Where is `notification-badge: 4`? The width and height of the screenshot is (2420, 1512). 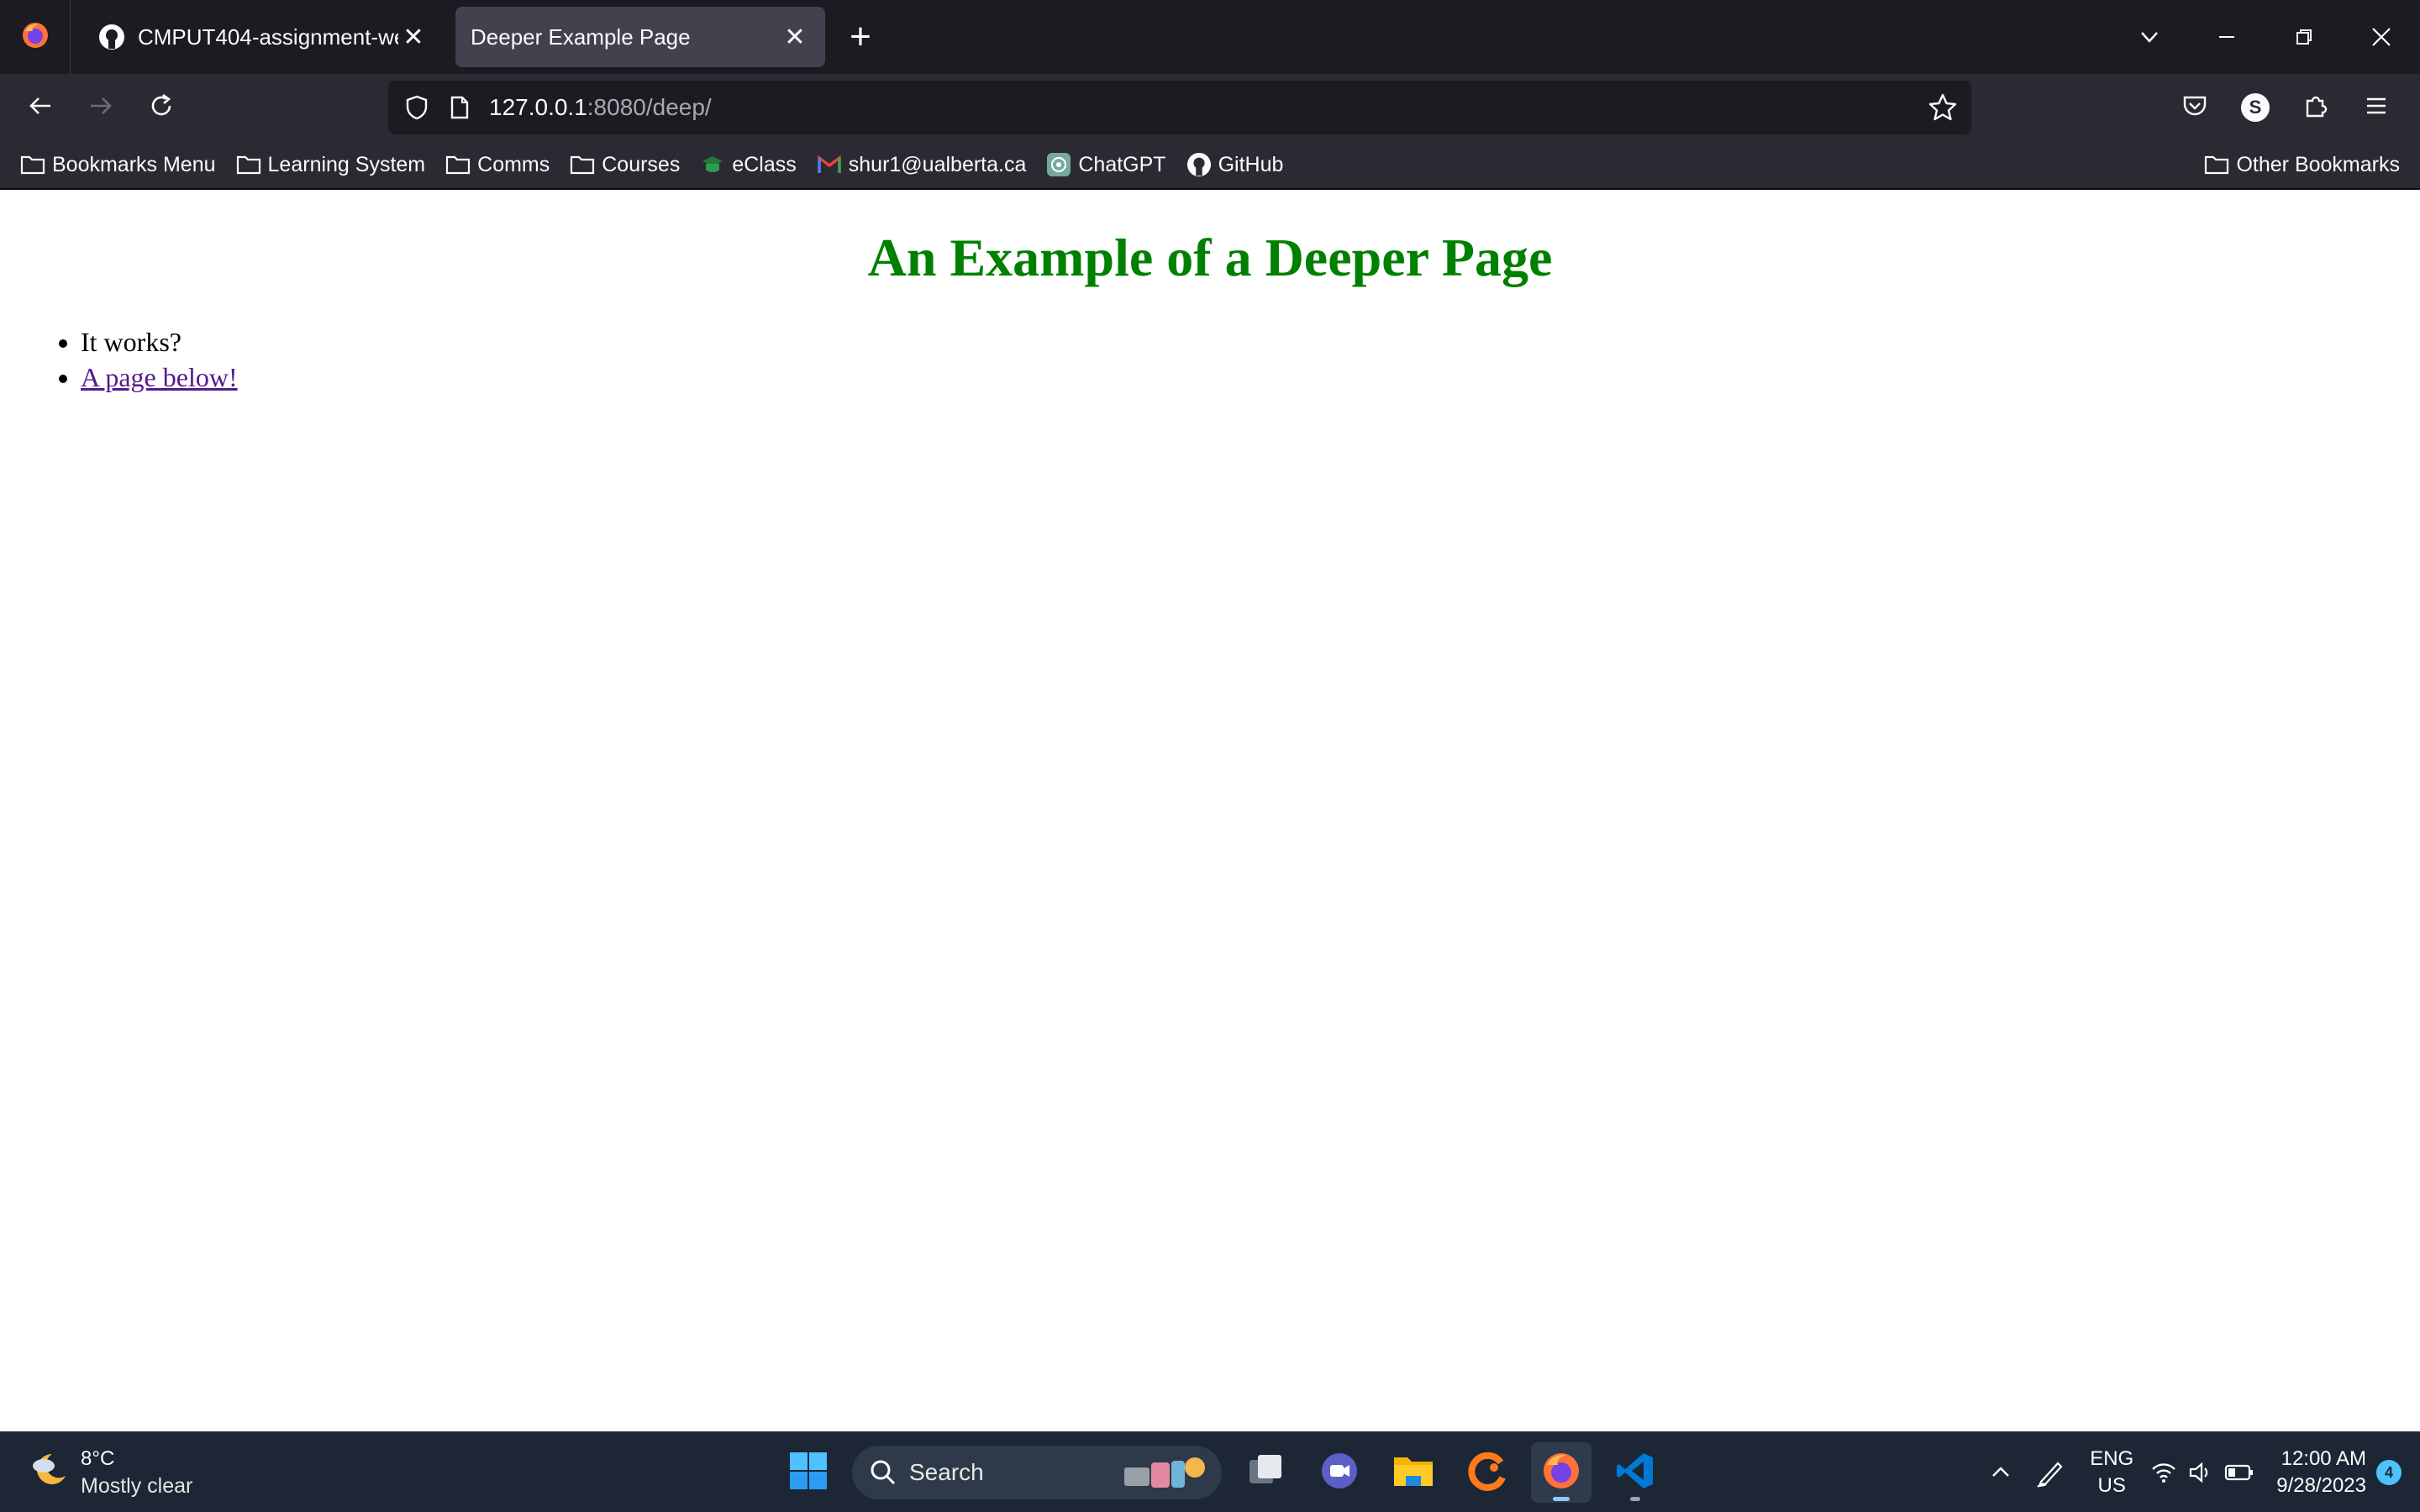 notification-badge: 4 is located at coordinates (2389, 1472).